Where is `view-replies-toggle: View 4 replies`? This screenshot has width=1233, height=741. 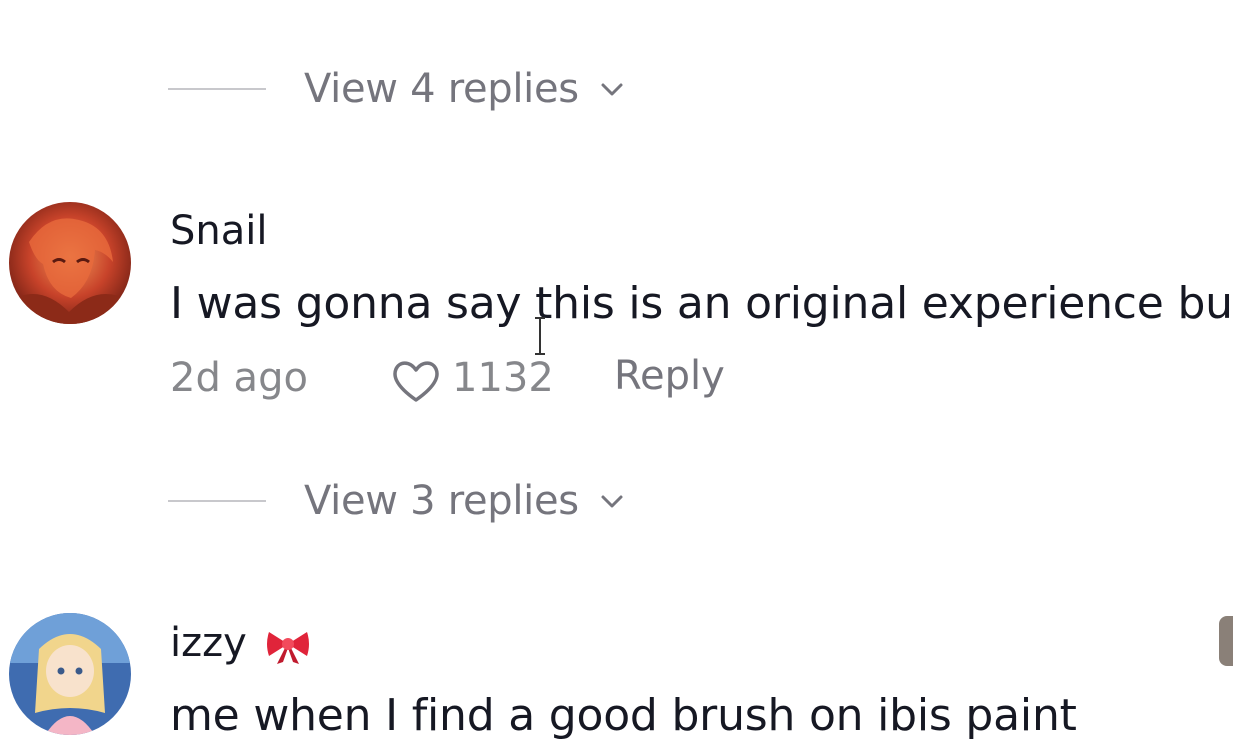
view-replies-toggle: View 4 replies is located at coordinates (397, 89).